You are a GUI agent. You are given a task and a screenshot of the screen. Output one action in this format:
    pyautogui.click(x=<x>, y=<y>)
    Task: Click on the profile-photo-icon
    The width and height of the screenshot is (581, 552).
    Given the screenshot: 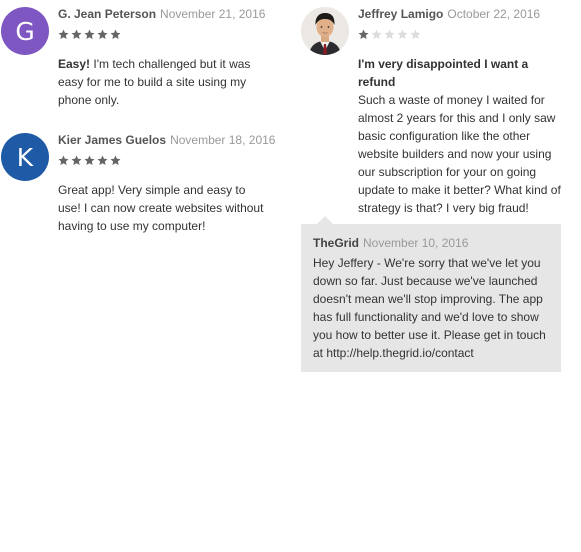 What is the action you would take?
    pyautogui.click(x=325, y=31)
    